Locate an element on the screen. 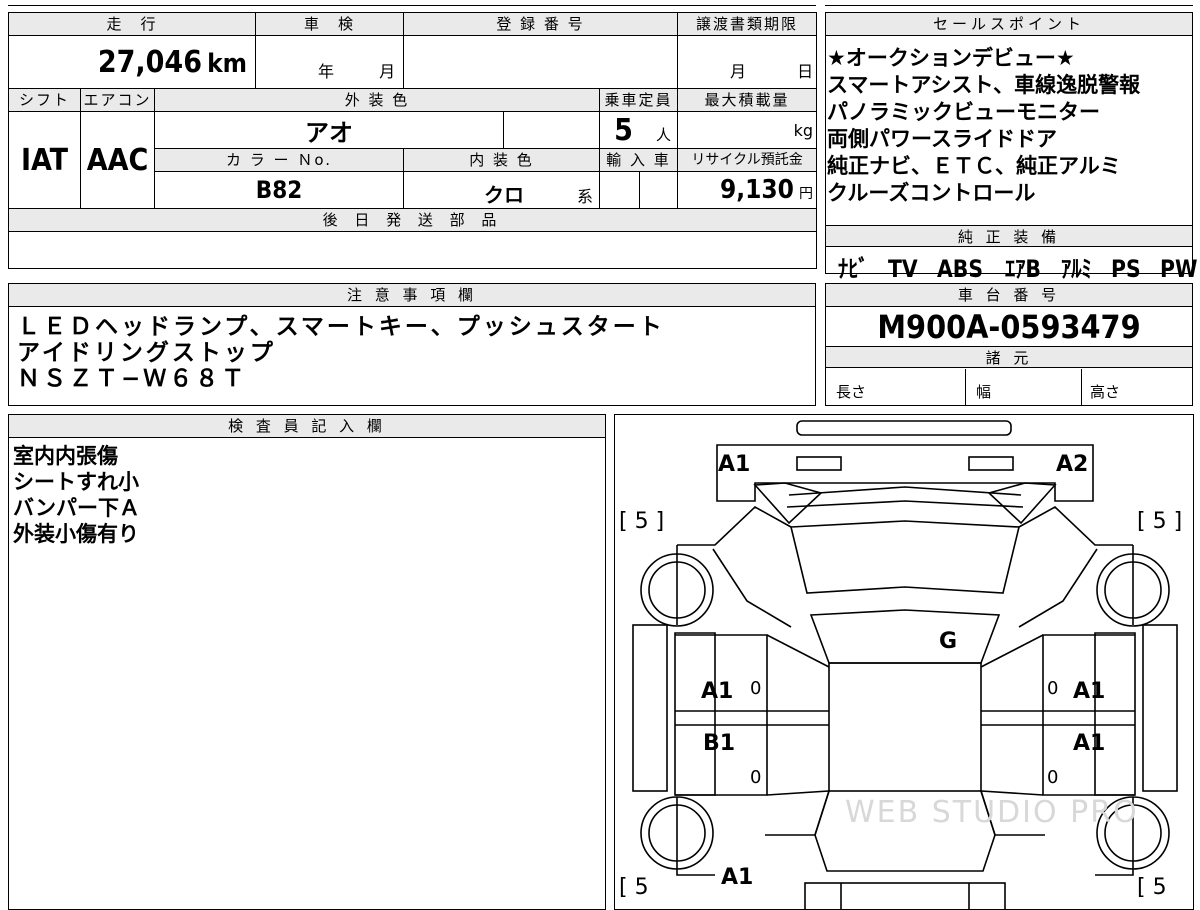 The image size is (1200, 910). aircon-value: AAC is located at coordinates (117, 160).